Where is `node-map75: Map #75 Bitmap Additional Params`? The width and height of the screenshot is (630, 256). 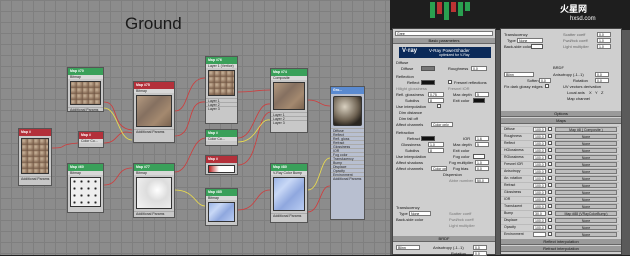 node-map75: Map #75 Bitmap Additional Params is located at coordinates (154, 112).